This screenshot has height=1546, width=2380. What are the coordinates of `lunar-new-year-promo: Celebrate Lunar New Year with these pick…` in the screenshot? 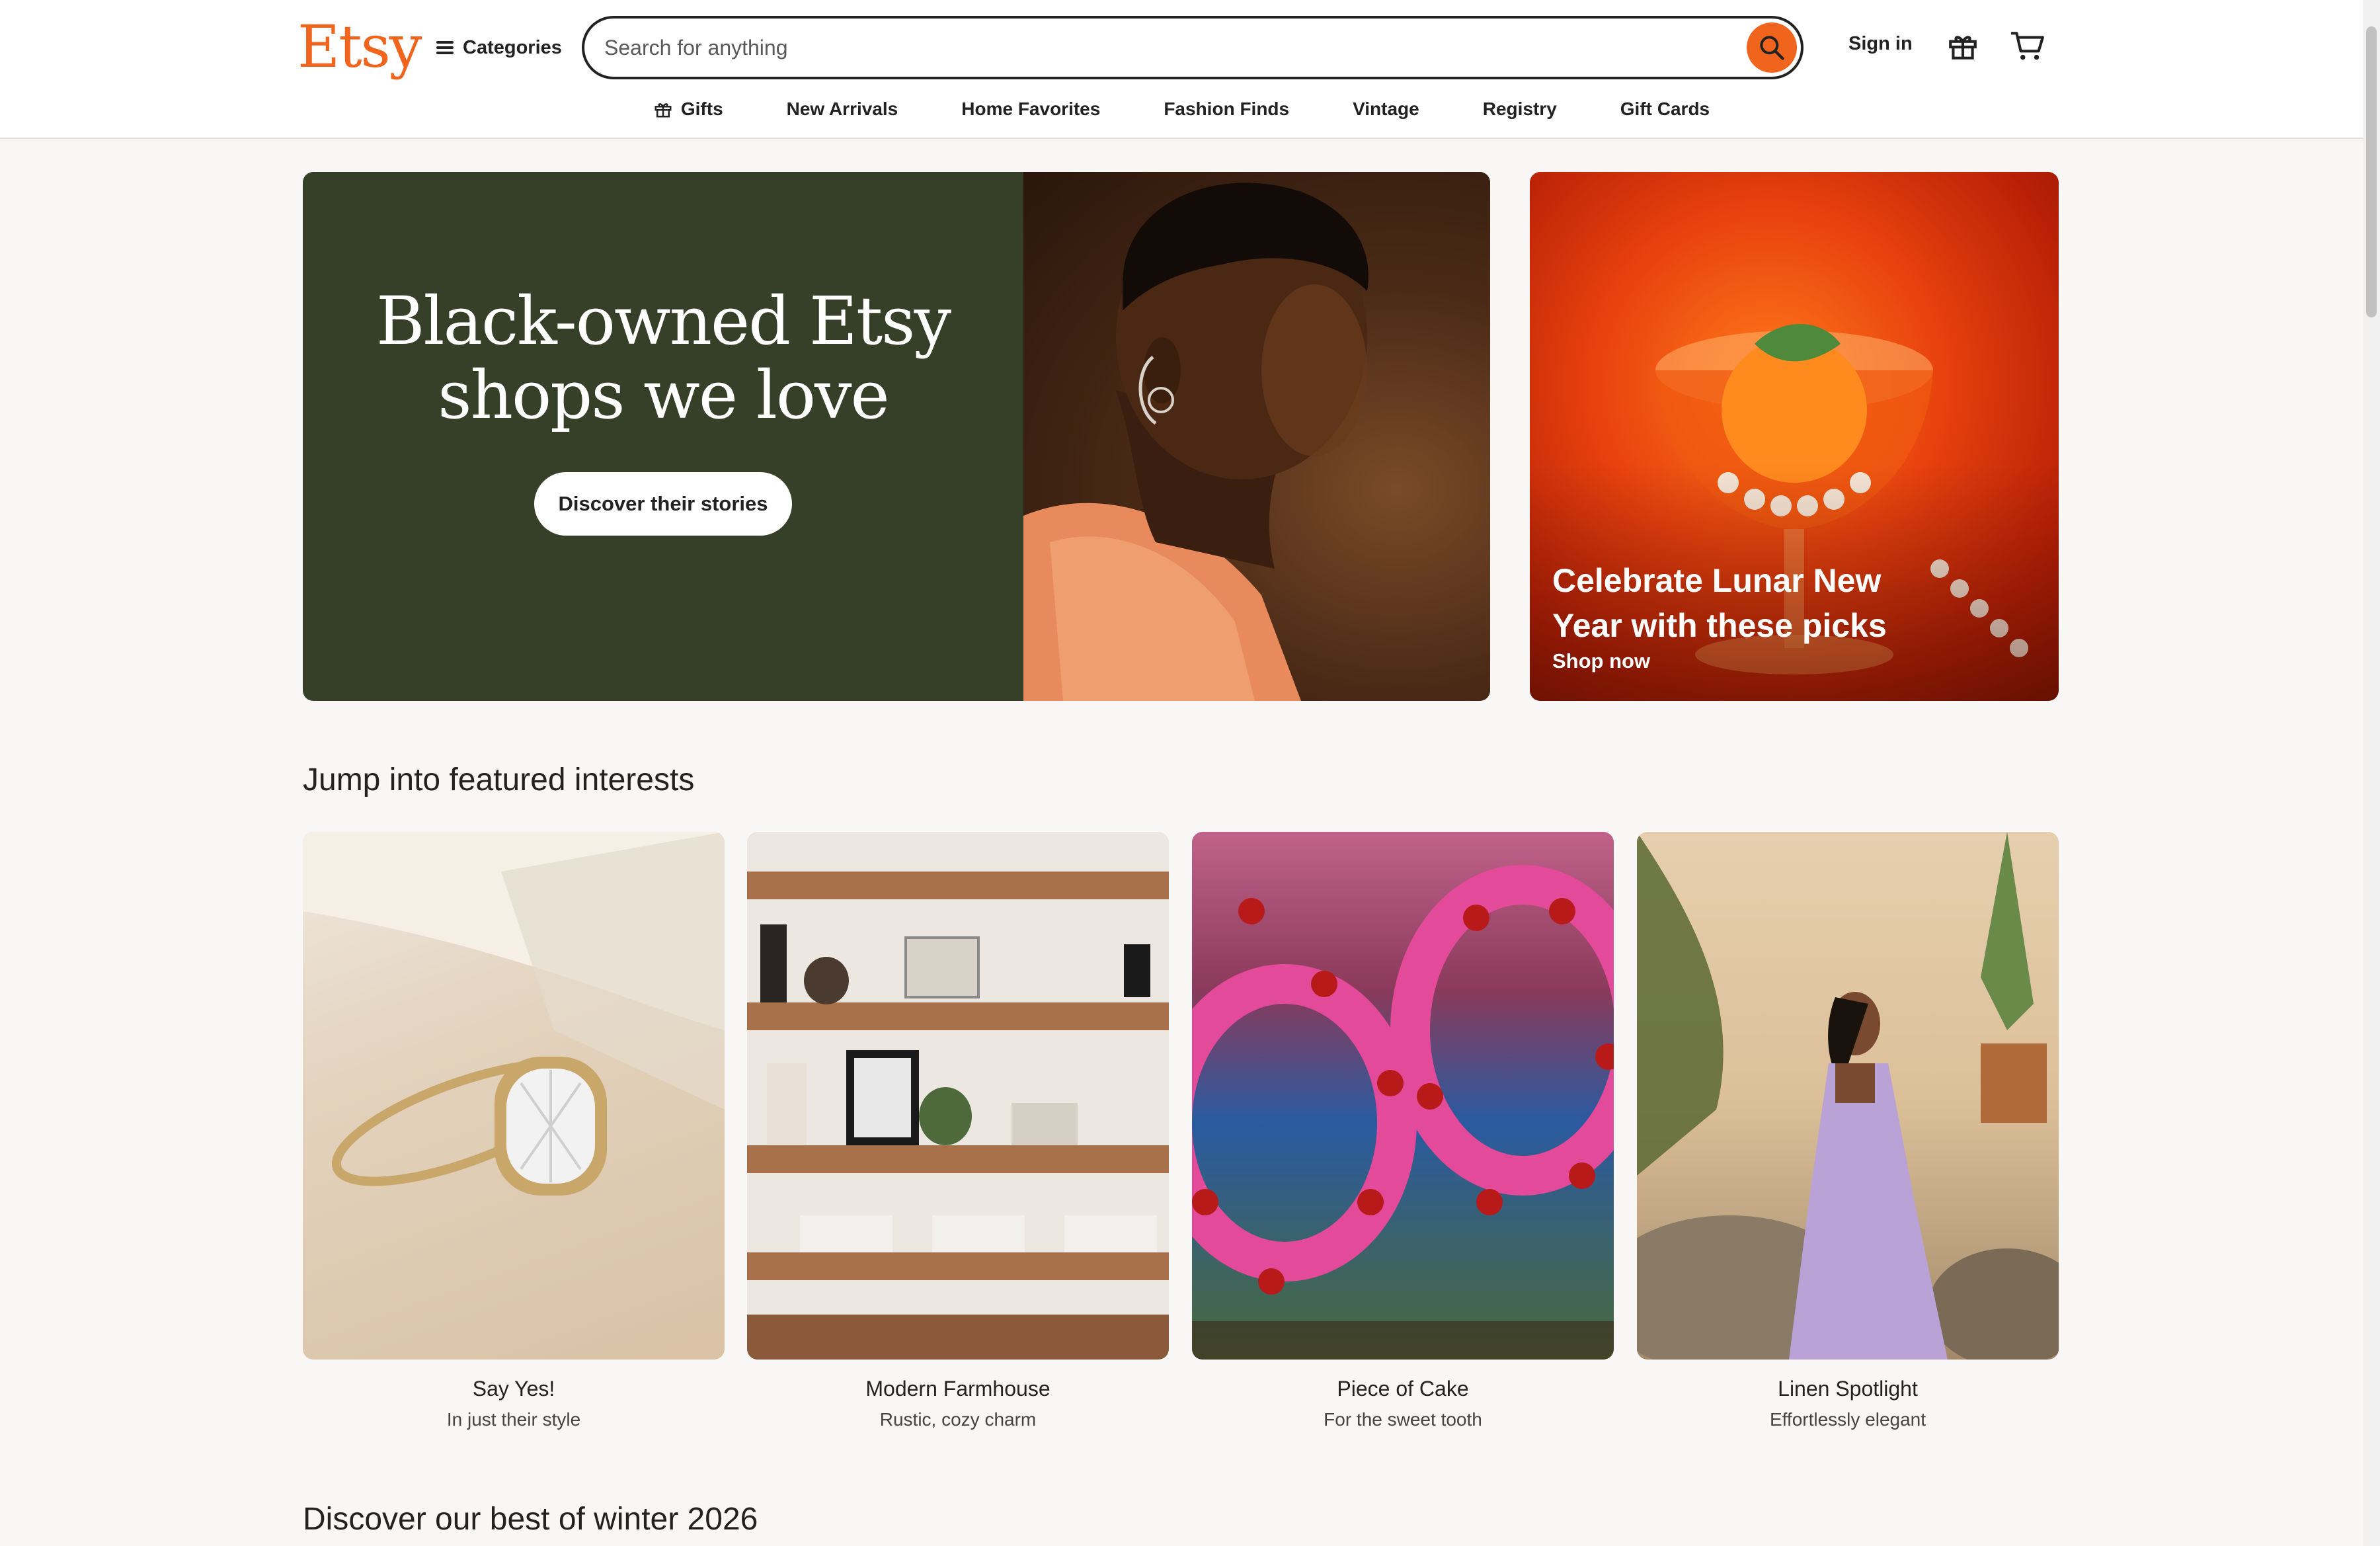 It's located at (1794, 436).